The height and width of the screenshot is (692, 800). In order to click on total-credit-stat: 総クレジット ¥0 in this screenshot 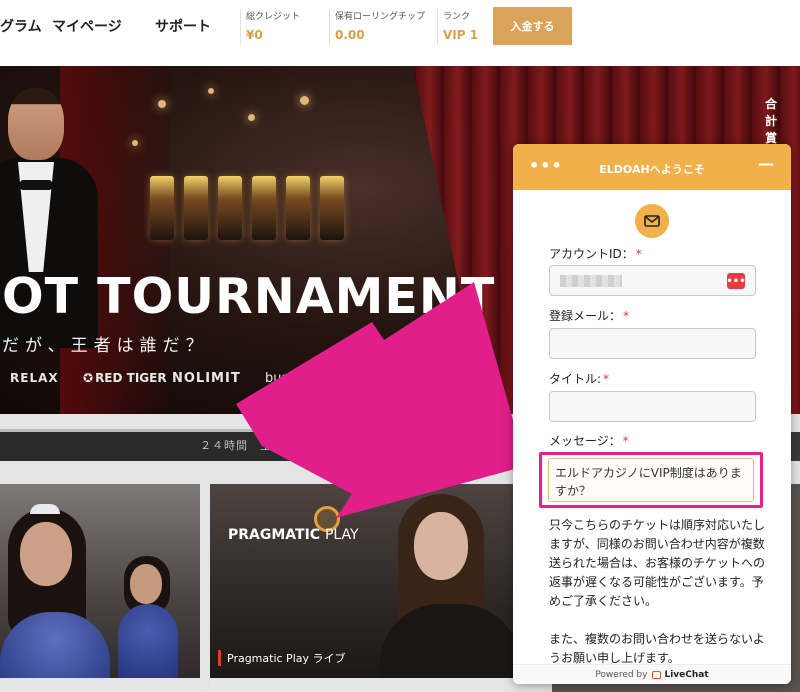, I will do `click(283, 27)`.